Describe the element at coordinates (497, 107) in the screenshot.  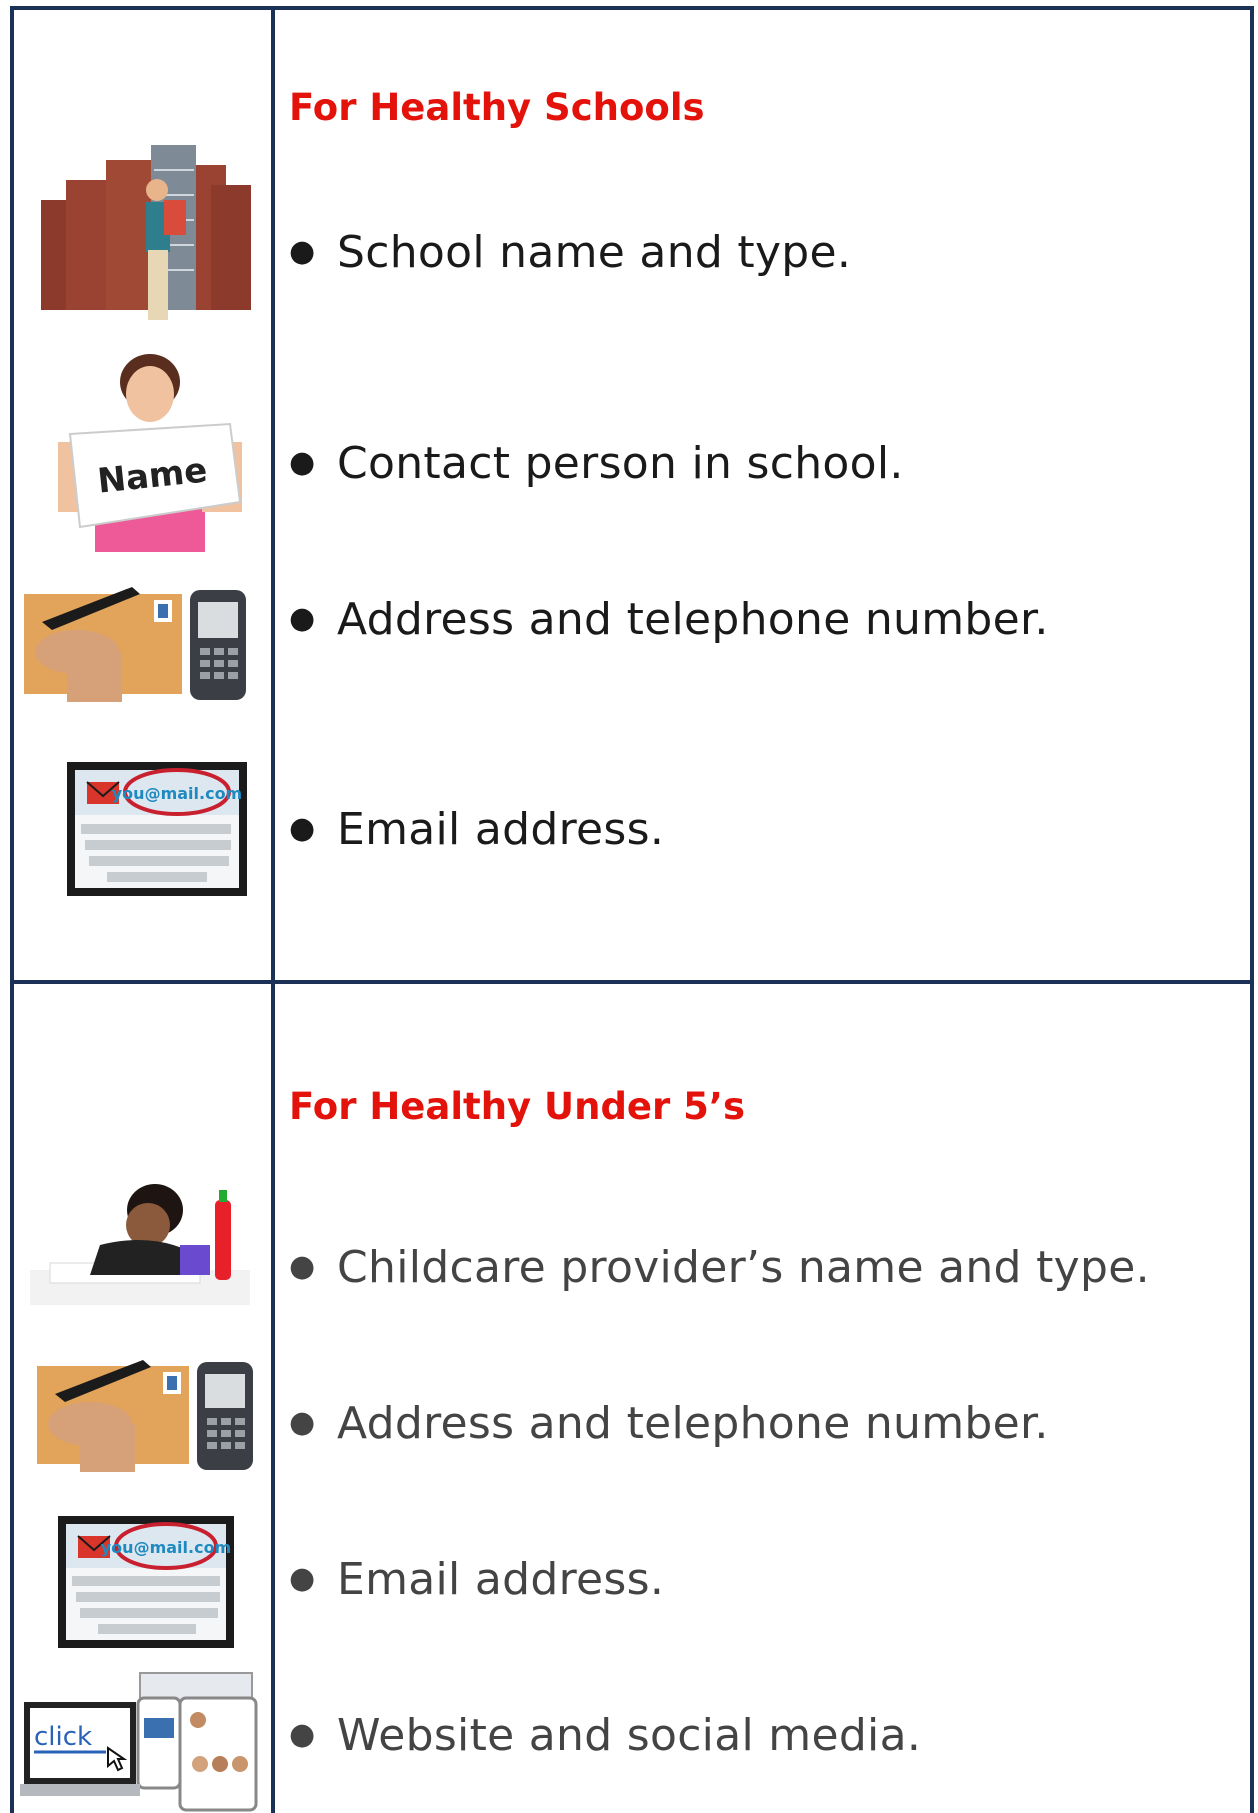
I see `section-heading-schools: For Healthy Schools` at that location.